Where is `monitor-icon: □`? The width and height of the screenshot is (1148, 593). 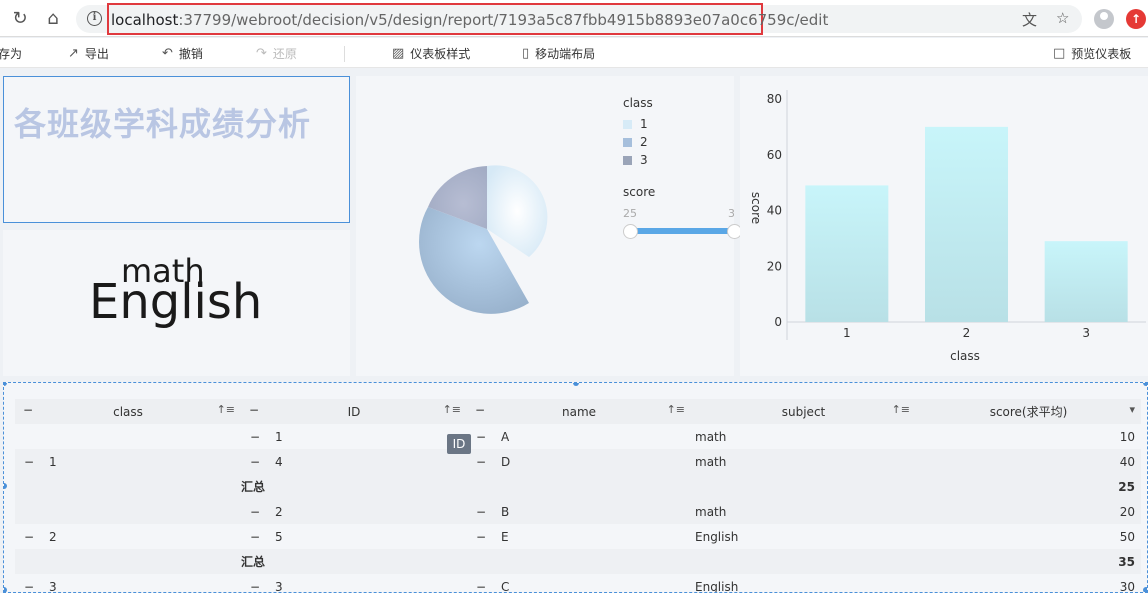
monitor-icon: □ is located at coordinates (1059, 53).